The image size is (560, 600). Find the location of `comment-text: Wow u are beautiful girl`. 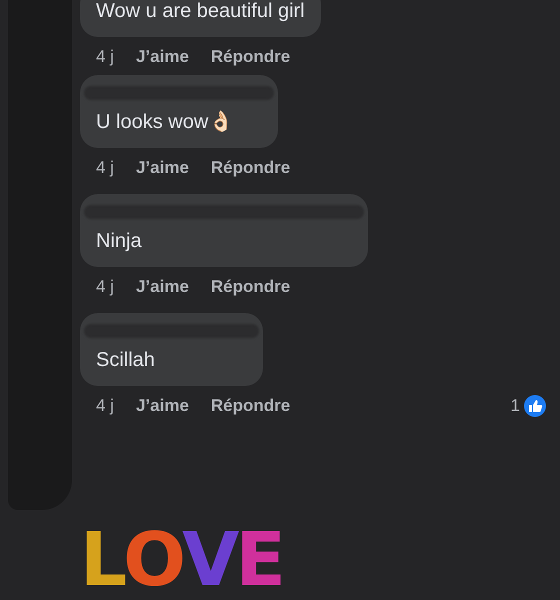

comment-text: Wow u are beautiful girl is located at coordinates (200, 11).